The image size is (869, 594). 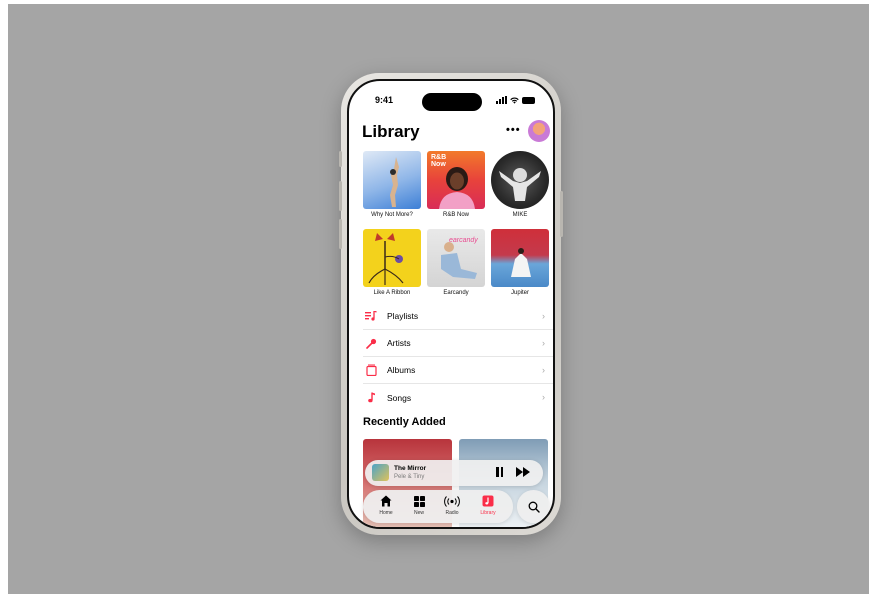 I want to click on status-icons, so click(x=515, y=100).